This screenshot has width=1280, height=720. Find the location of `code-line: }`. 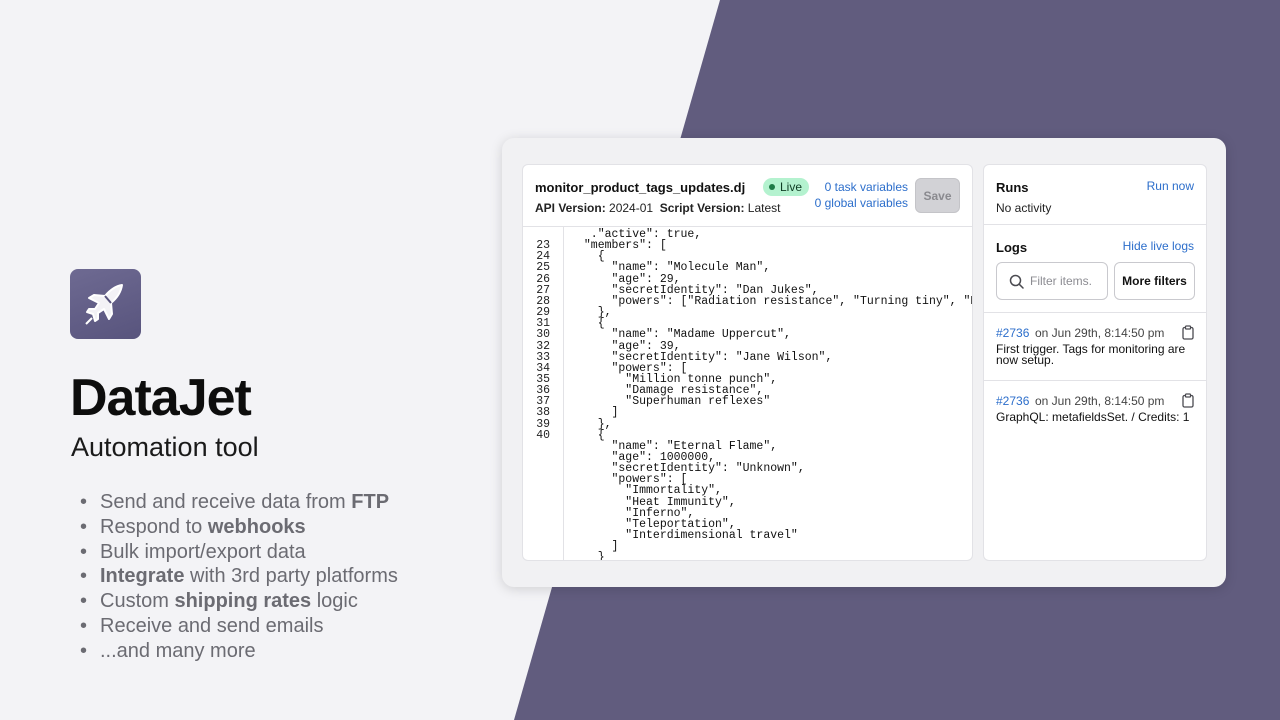

code-line: } is located at coordinates (747, 556).